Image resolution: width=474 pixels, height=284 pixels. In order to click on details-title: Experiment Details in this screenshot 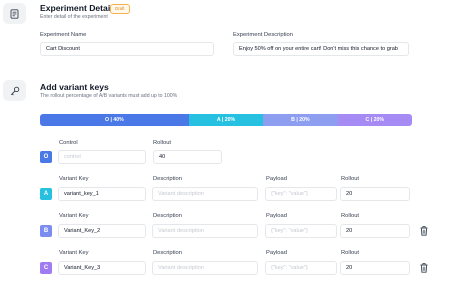, I will do `click(79, 8)`.